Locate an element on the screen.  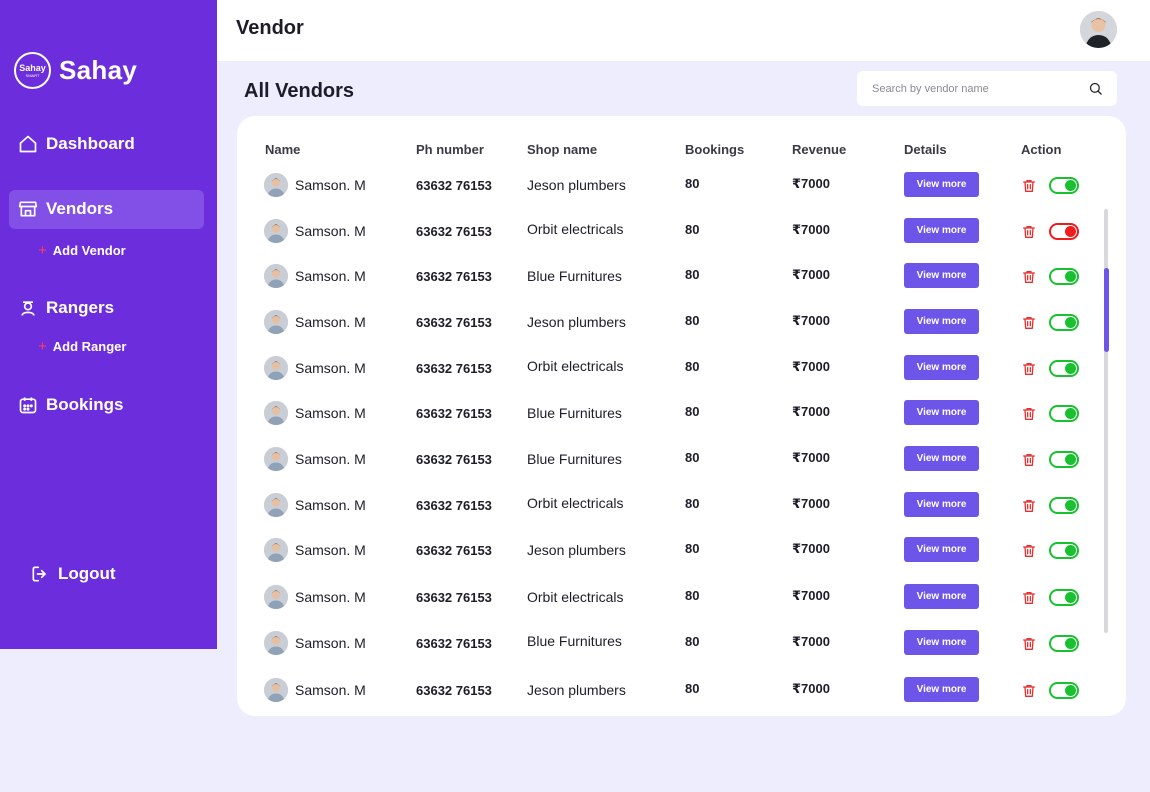
vendor-shop: Orbit electricals is located at coordinates (575, 597).